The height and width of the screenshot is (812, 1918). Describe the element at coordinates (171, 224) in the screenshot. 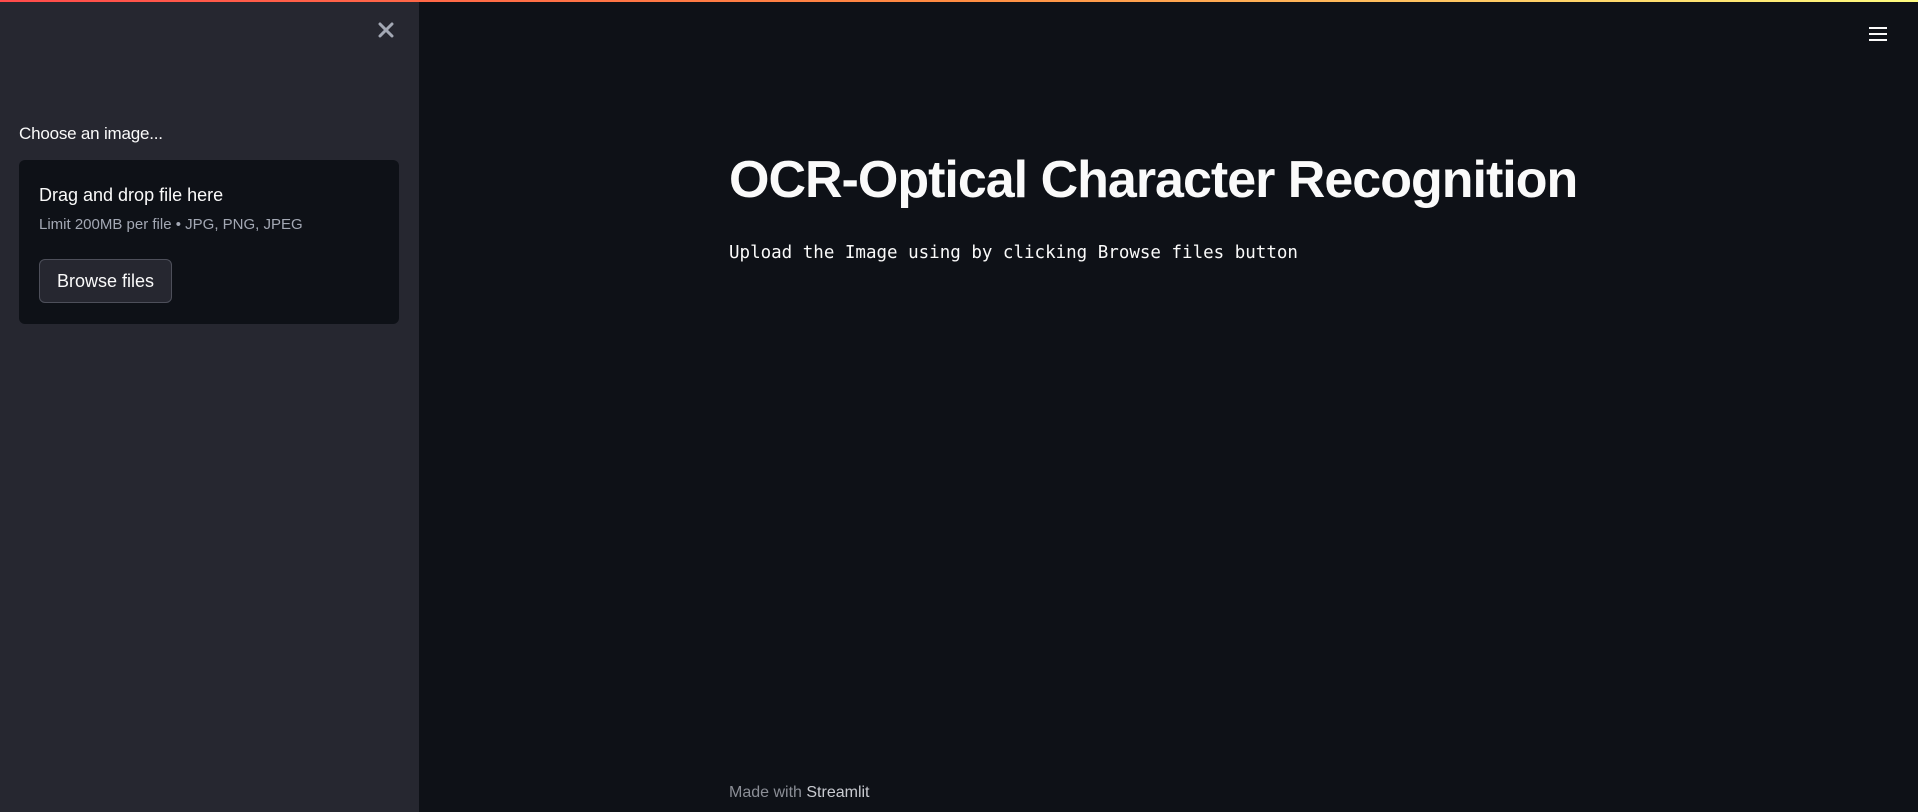

I see `dropzone-limit-text: Limit 200MB per file • JPG, PNG, JPEG` at that location.